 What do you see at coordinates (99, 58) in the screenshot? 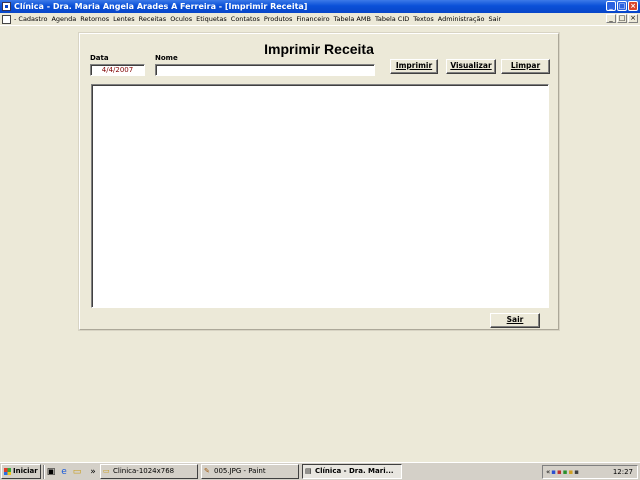
I see `data-label: Data` at bounding box center [99, 58].